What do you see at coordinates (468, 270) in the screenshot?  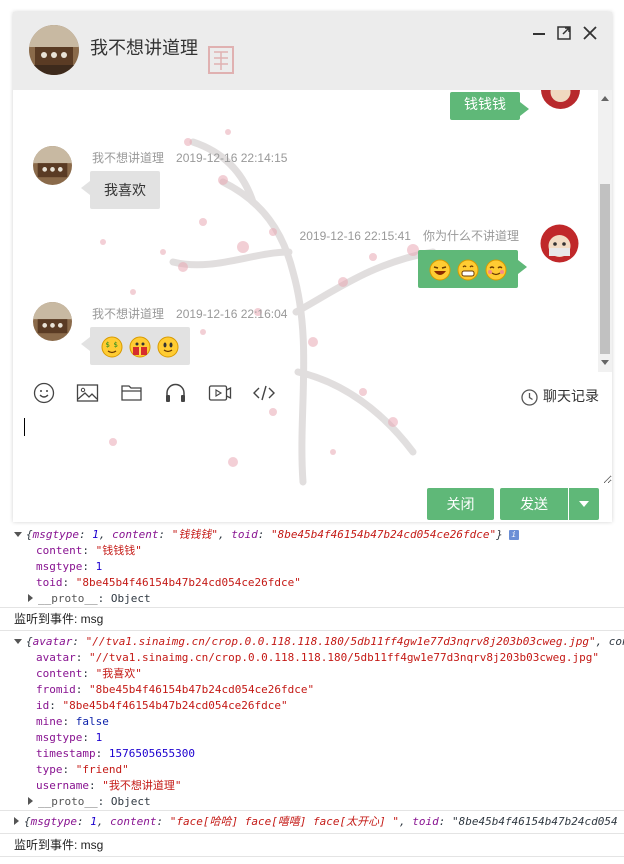 I see `grin-face-icon` at bounding box center [468, 270].